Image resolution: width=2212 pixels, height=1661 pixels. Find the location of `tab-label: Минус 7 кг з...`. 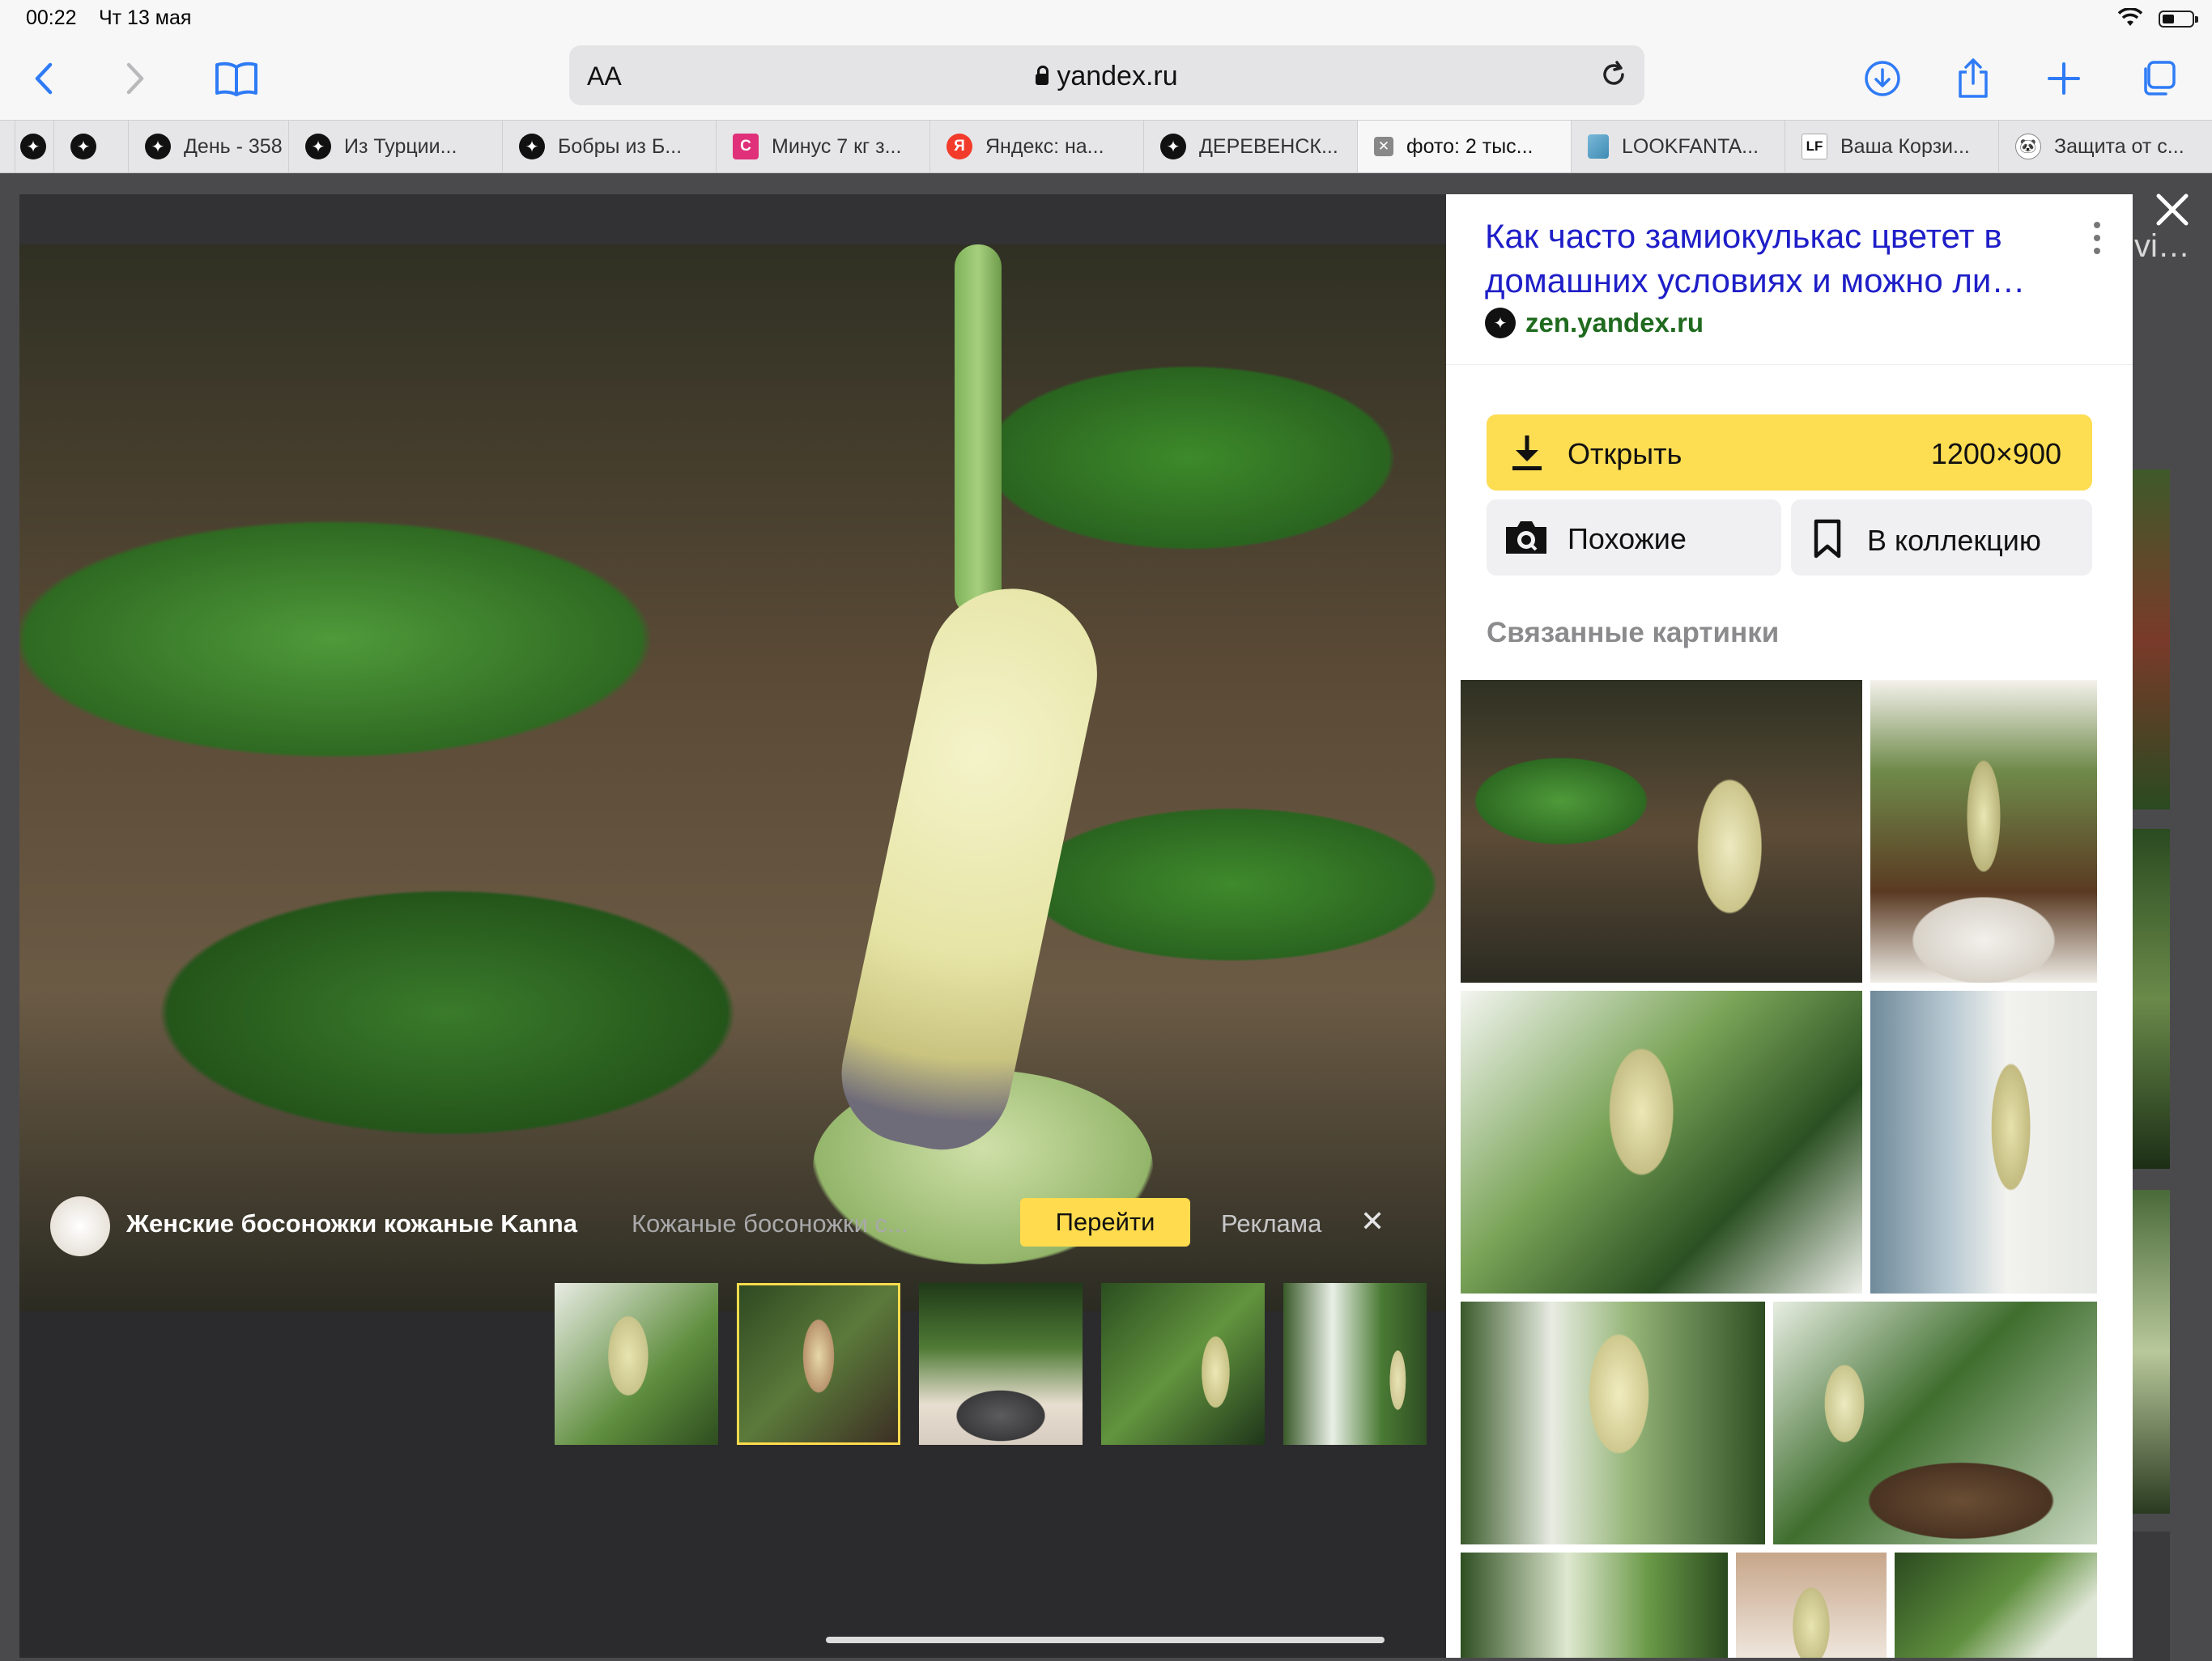

tab-label: Минус 7 кг з... is located at coordinates (837, 146).